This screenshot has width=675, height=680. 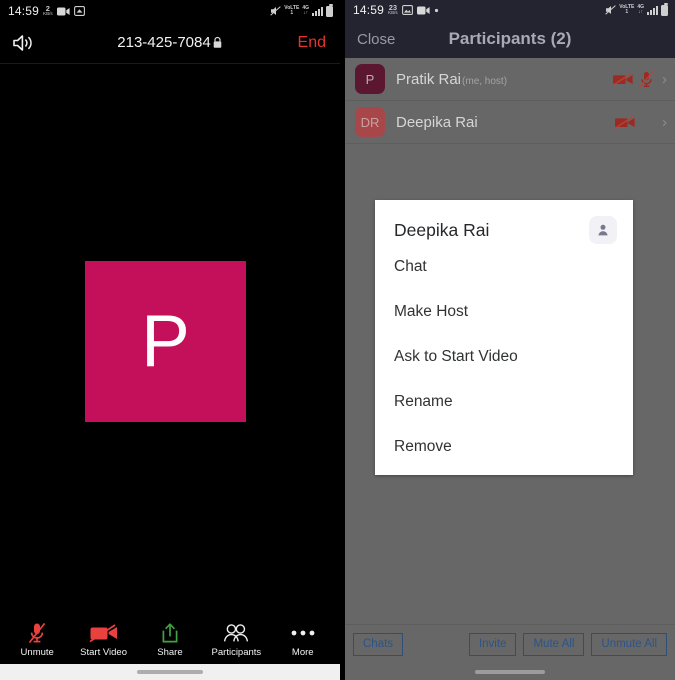 I want to click on toolbar-item-participants: Participants, so click(x=236, y=640).